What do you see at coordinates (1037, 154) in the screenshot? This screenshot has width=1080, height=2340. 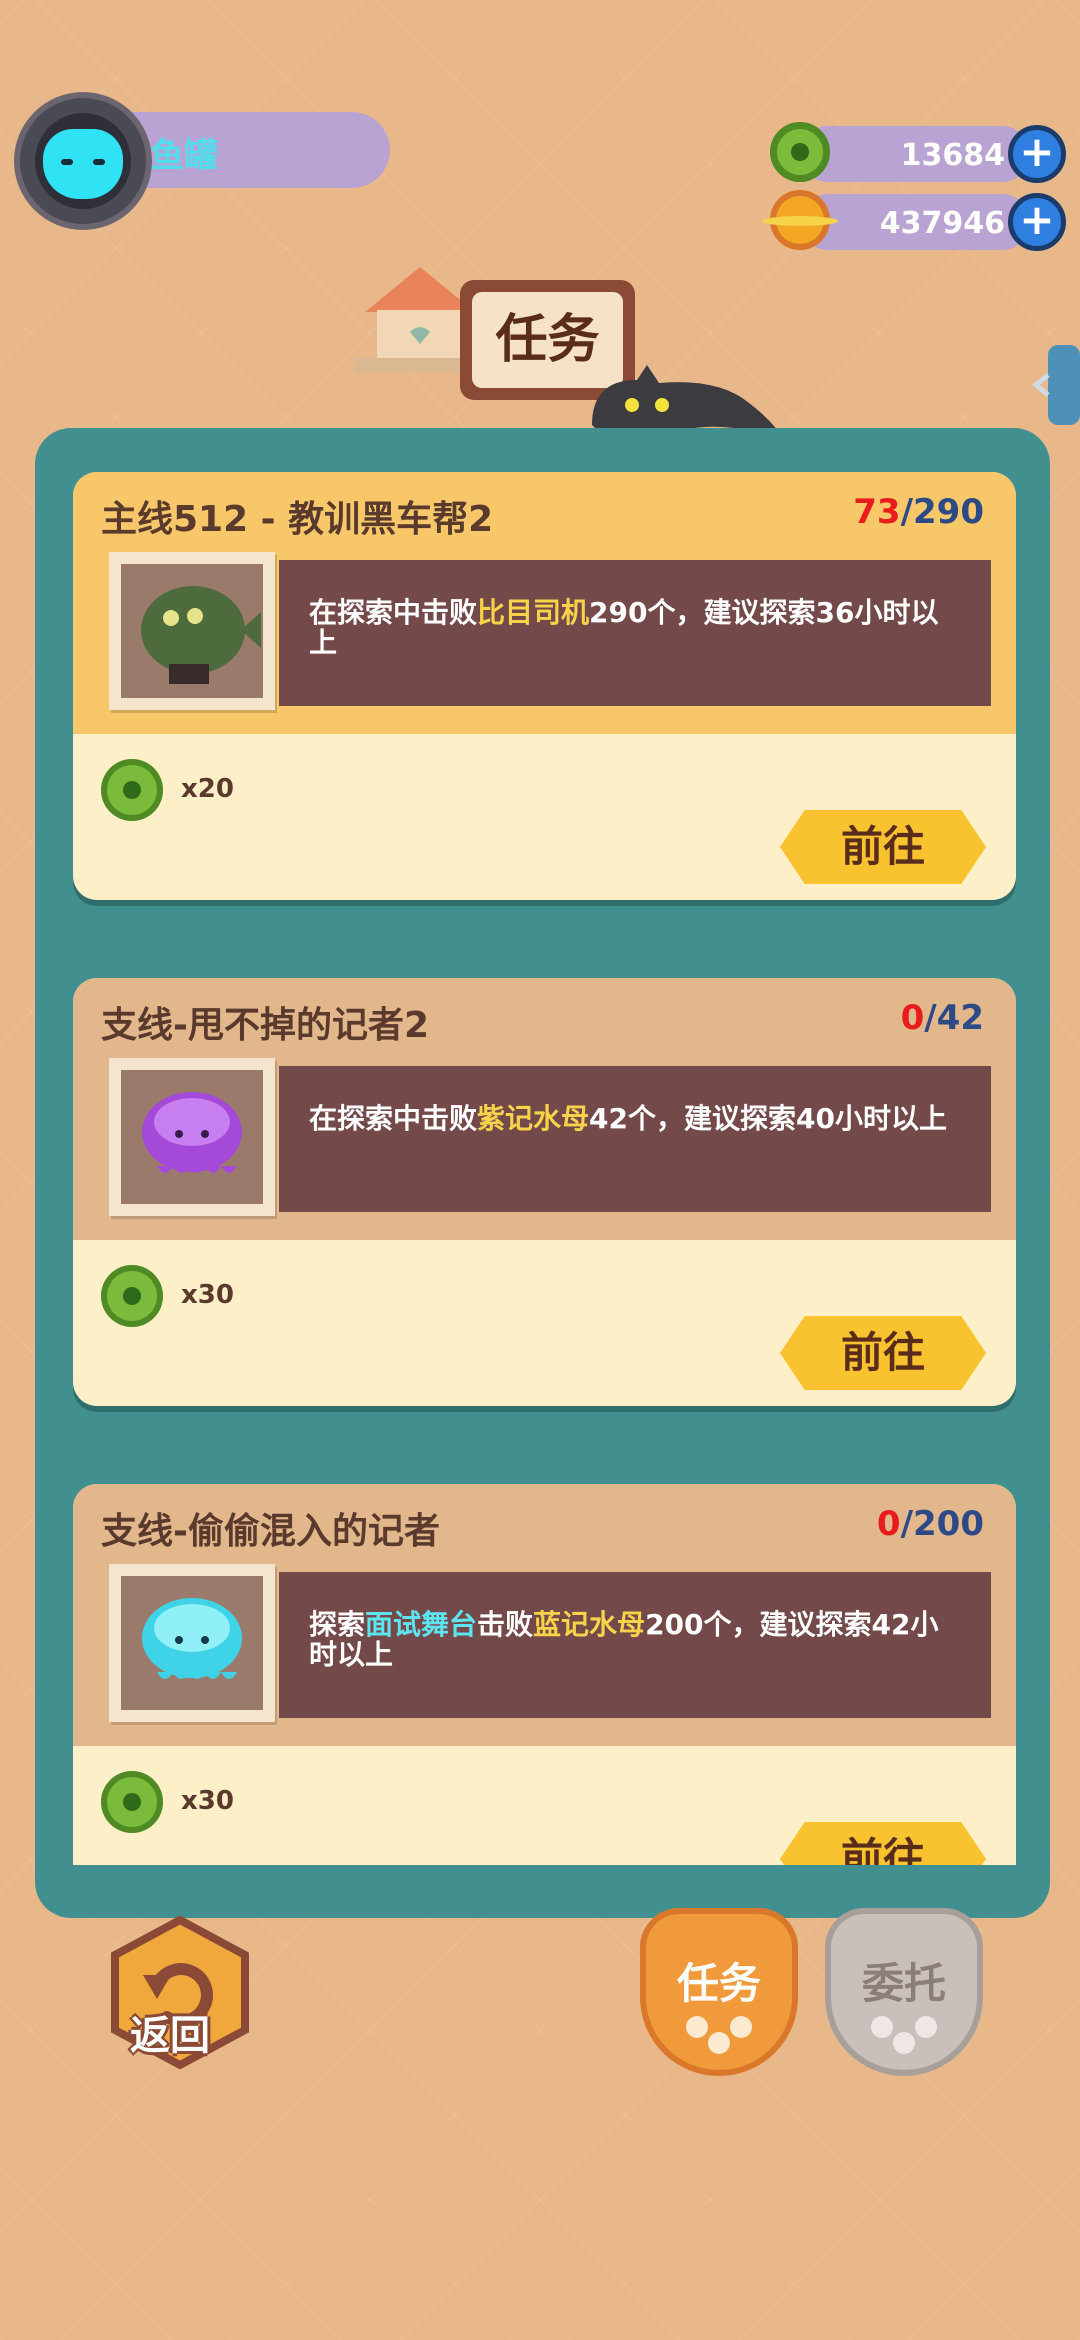 I see `add-green-coin-button: +` at bounding box center [1037, 154].